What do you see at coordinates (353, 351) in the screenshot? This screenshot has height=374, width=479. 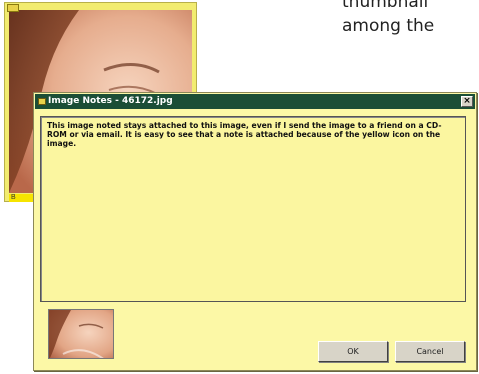 I see `ok-button: OK` at bounding box center [353, 351].